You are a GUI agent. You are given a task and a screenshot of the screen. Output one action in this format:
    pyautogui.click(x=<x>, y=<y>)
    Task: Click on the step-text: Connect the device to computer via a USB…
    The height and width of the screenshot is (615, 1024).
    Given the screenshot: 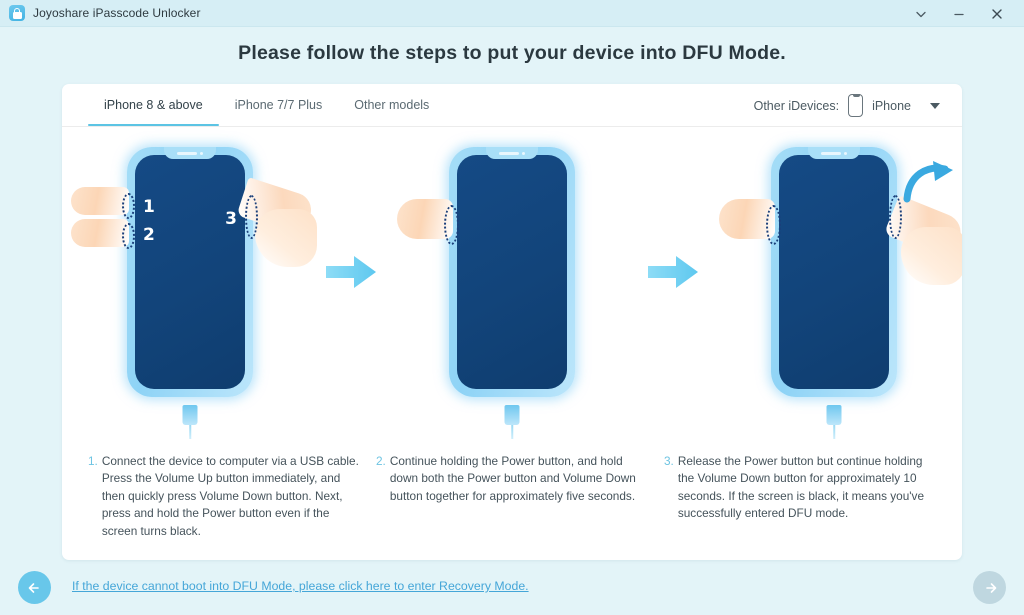 What is the action you would take?
    pyautogui.click(x=230, y=495)
    